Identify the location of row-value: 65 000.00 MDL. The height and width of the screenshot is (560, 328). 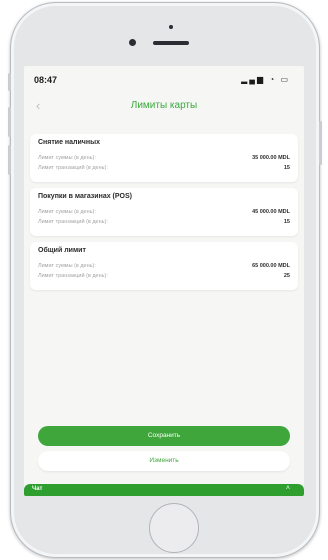
(271, 266).